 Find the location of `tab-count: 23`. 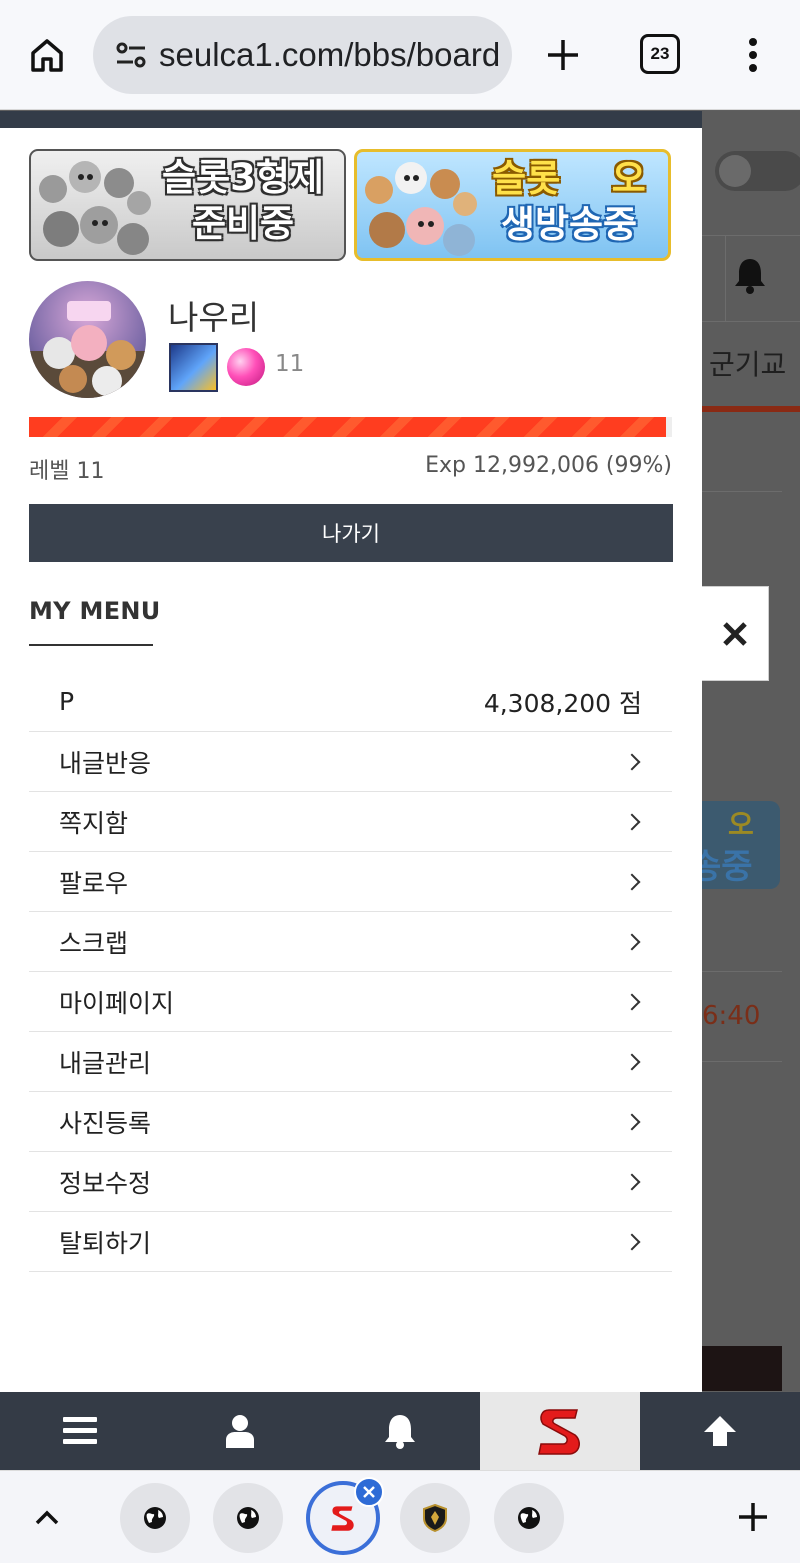

tab-count: 23 is located at coordinates (660, 53).